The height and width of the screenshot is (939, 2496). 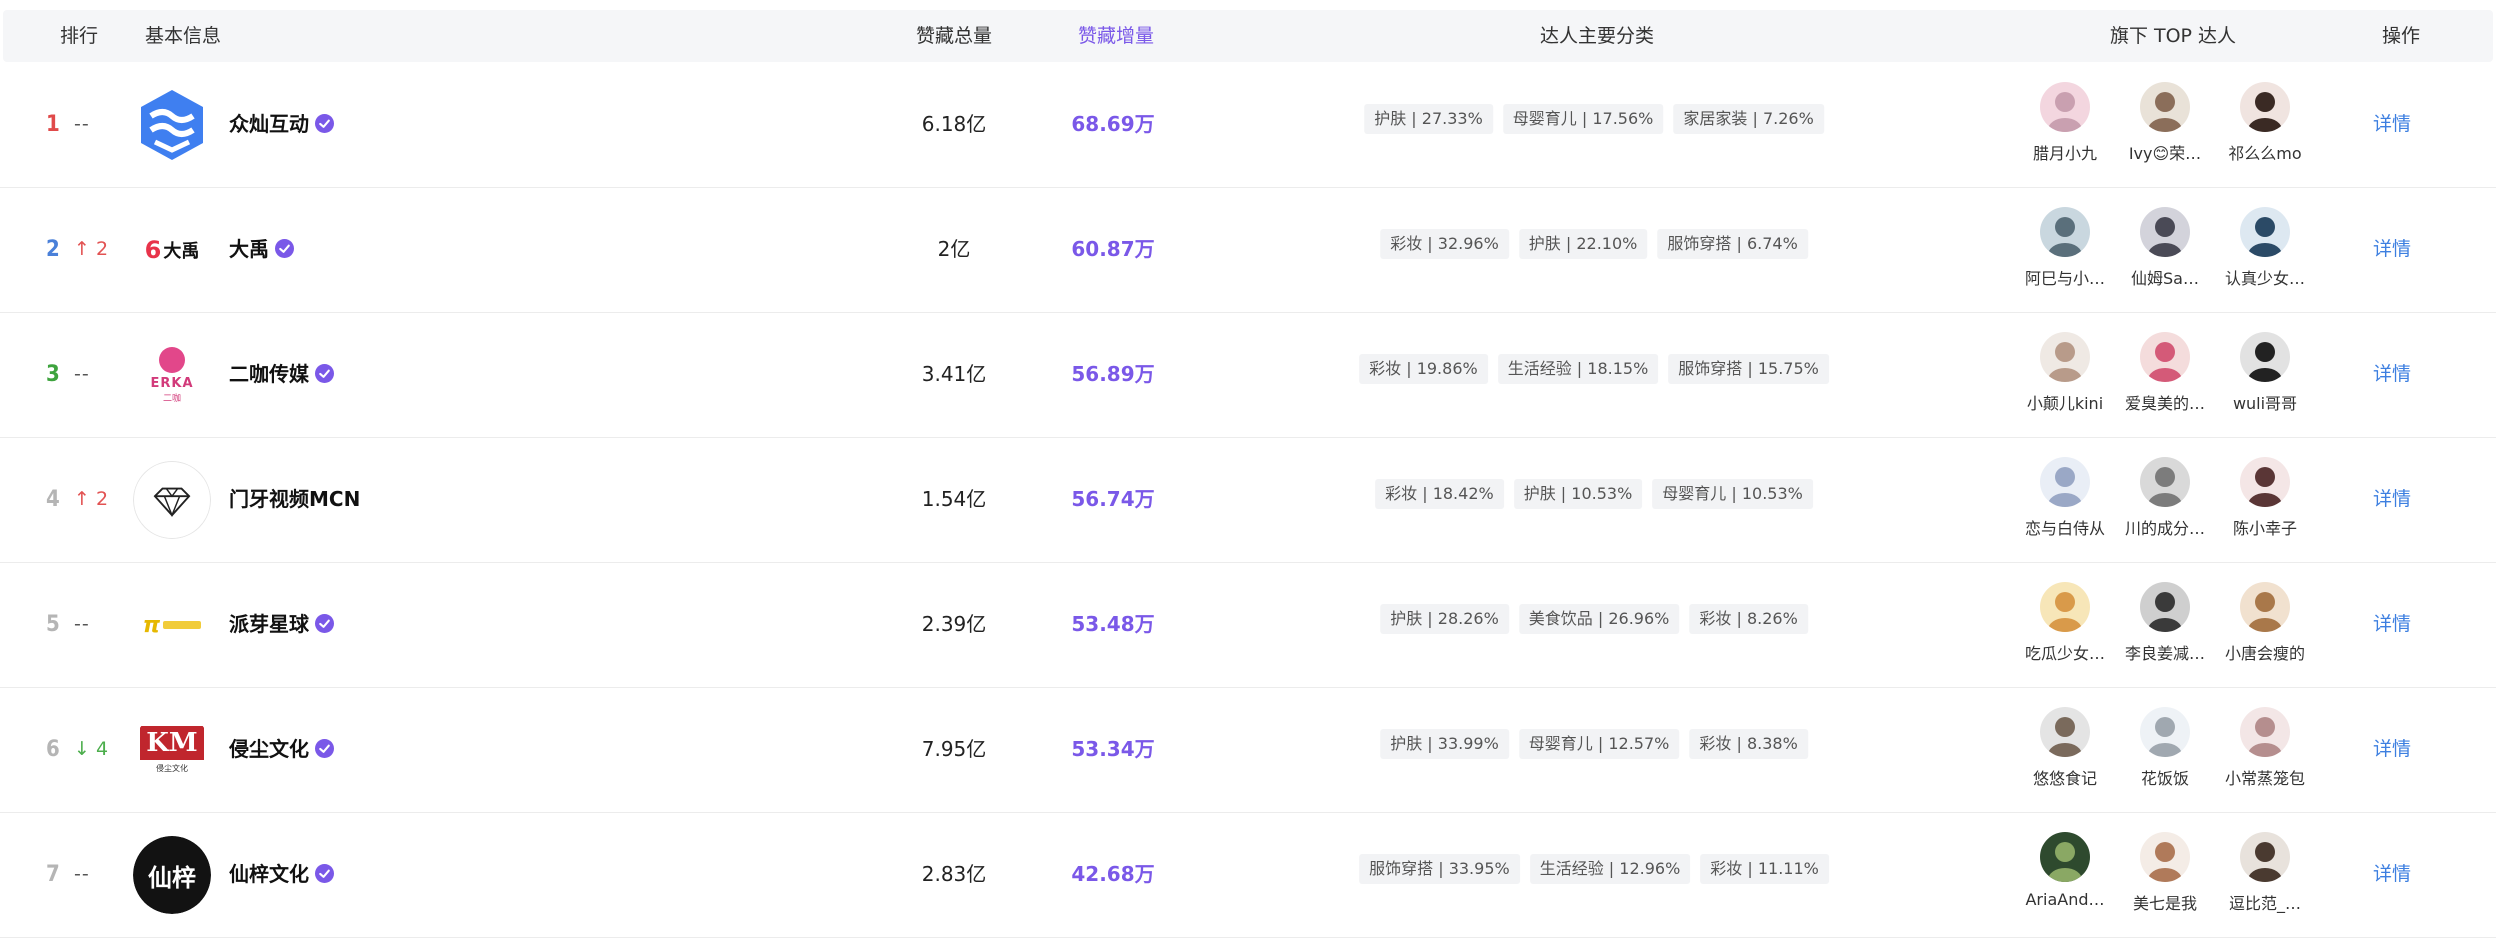 I want to click on rank-change: ↑ 2, so click(x=91, y=499).